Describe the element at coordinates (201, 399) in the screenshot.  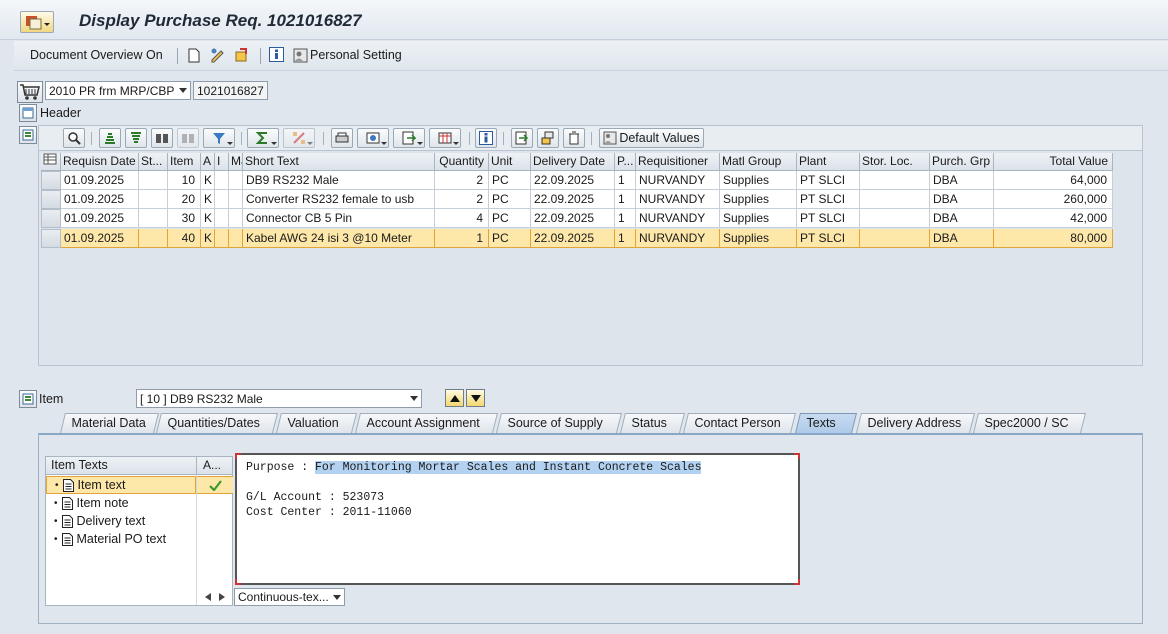
I see `item-select-value: [ 10 ] DB9 RS232 Male` at that location.